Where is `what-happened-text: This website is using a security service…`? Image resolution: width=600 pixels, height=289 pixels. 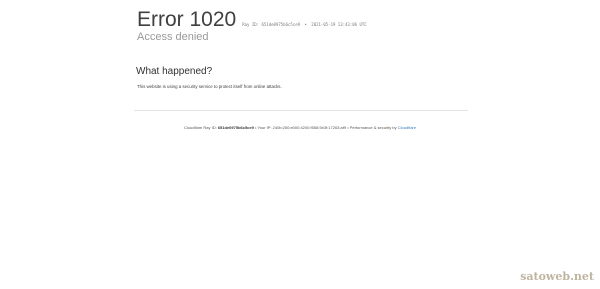
what-happened-text: This website is using a security service… is located at coordinates (209, 86).